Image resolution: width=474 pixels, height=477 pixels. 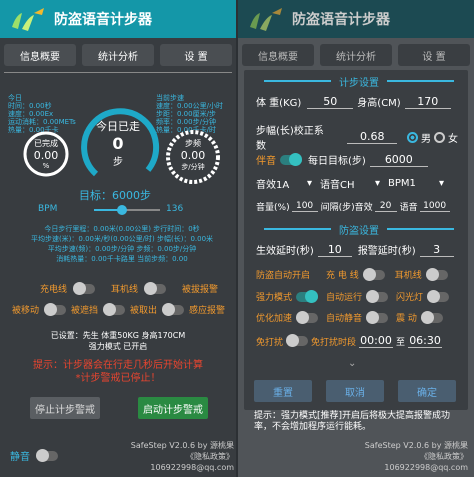 I want to click on companion-switch, so click(x=291, y=159).